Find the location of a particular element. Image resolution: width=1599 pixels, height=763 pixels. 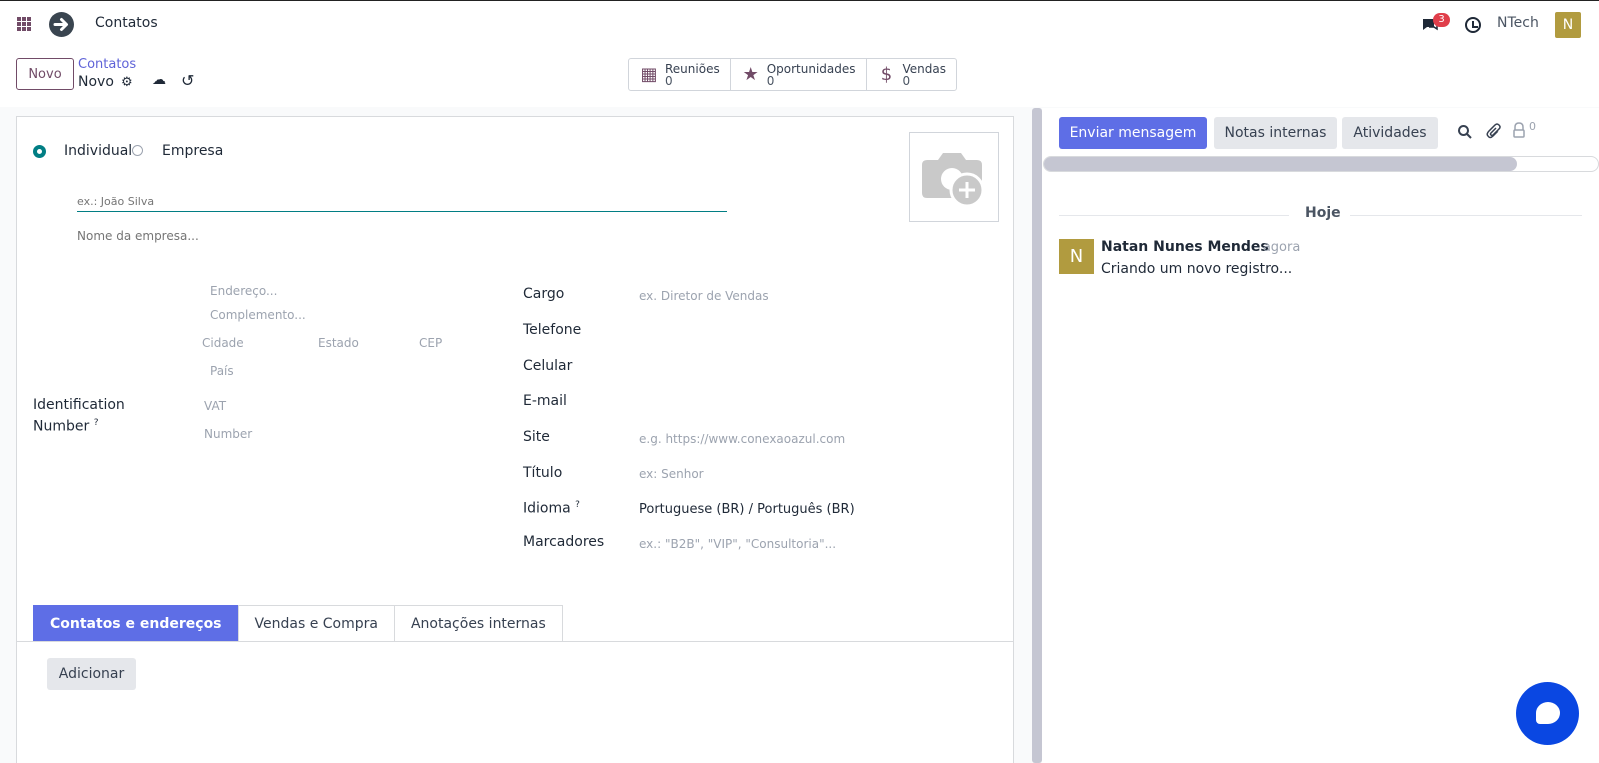

contact-name-input is located at coordinates (402, 202).